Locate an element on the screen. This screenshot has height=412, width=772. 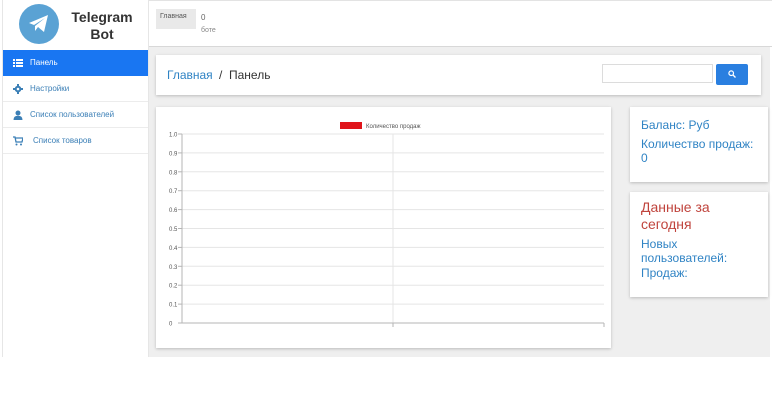
legend-label: Количество продаж is located at coordinates (393, 127).